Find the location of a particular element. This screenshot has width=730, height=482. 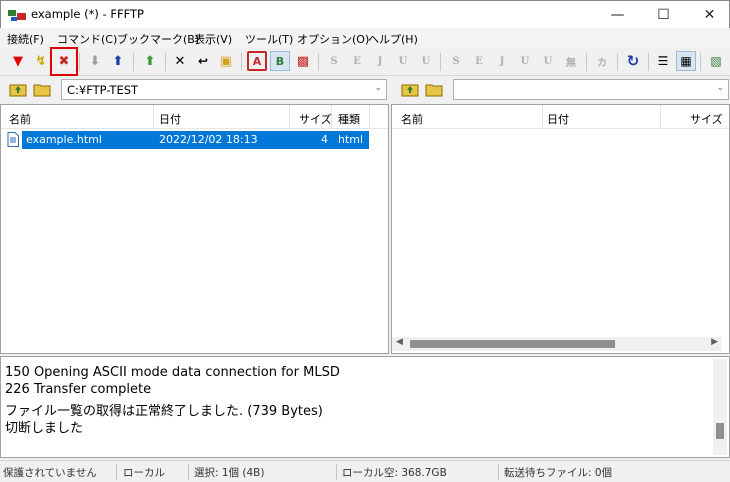

remote-euc-icon: E is located at coordinates (479, 61).